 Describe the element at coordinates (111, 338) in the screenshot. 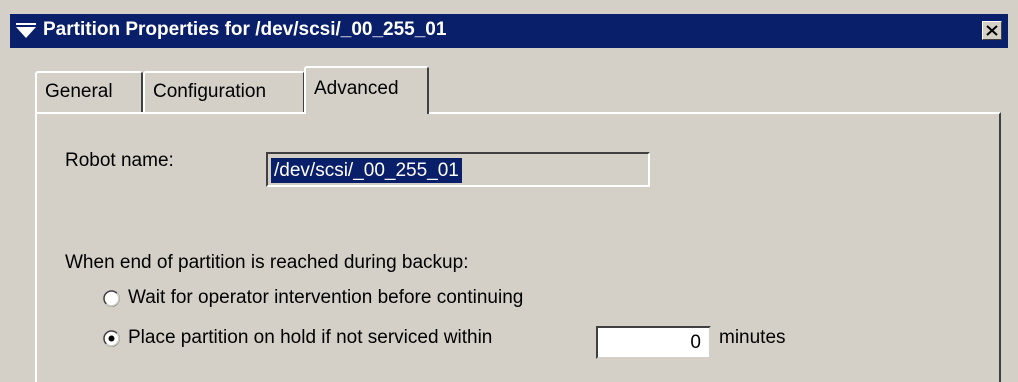

I see `radio-selected-icon` at that location.